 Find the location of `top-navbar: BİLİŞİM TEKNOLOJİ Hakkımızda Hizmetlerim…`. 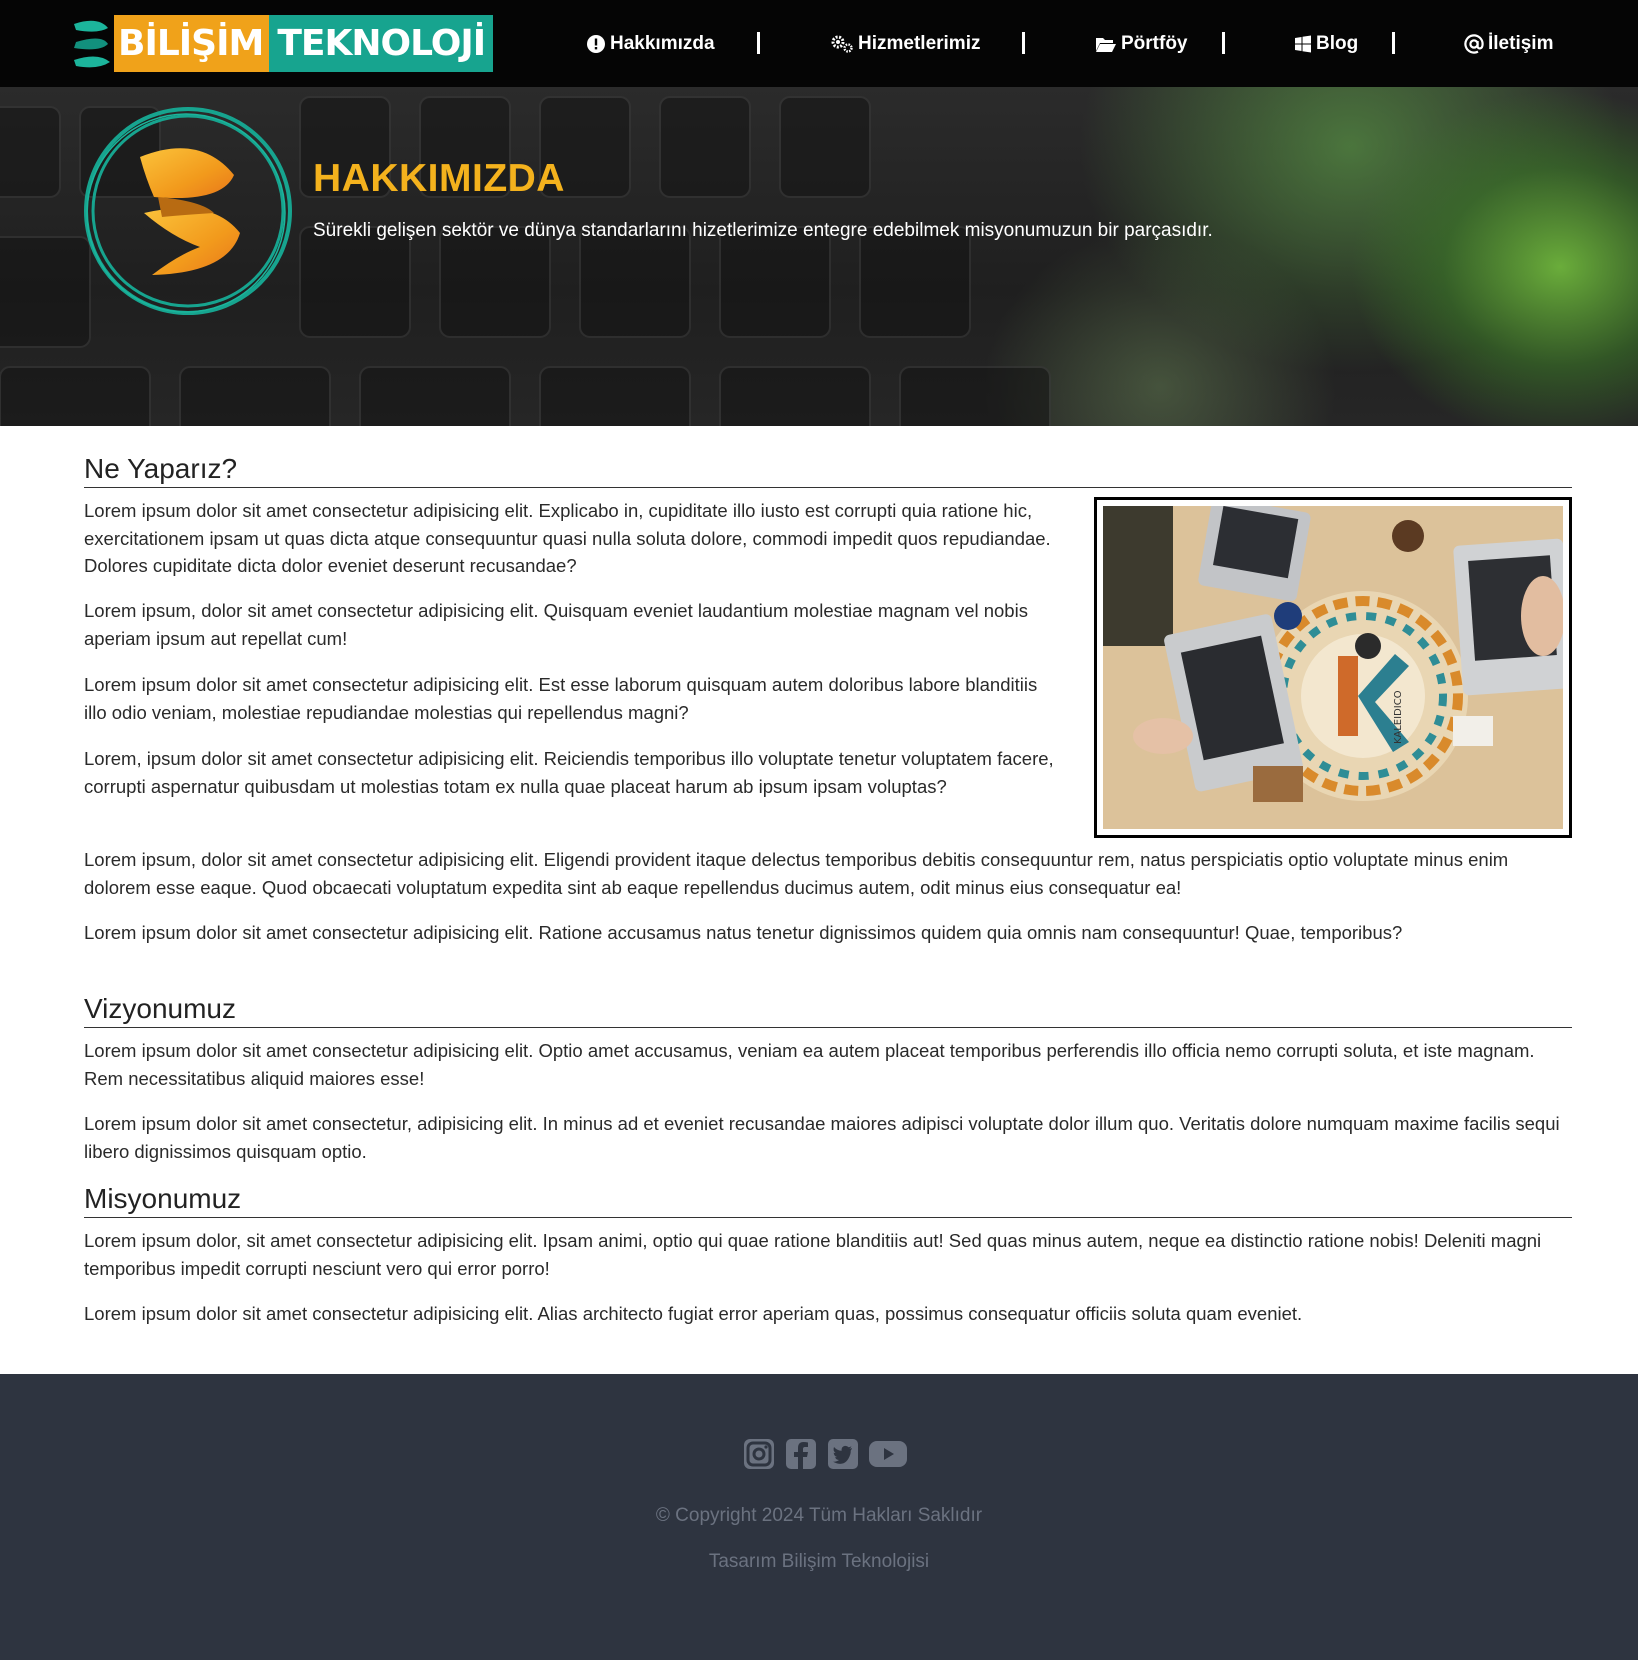

top-navbar: BİLİŞİM TEKNOLOJİ Hakkımızda Hizmetlerim… is located at coordinates (819, 43).